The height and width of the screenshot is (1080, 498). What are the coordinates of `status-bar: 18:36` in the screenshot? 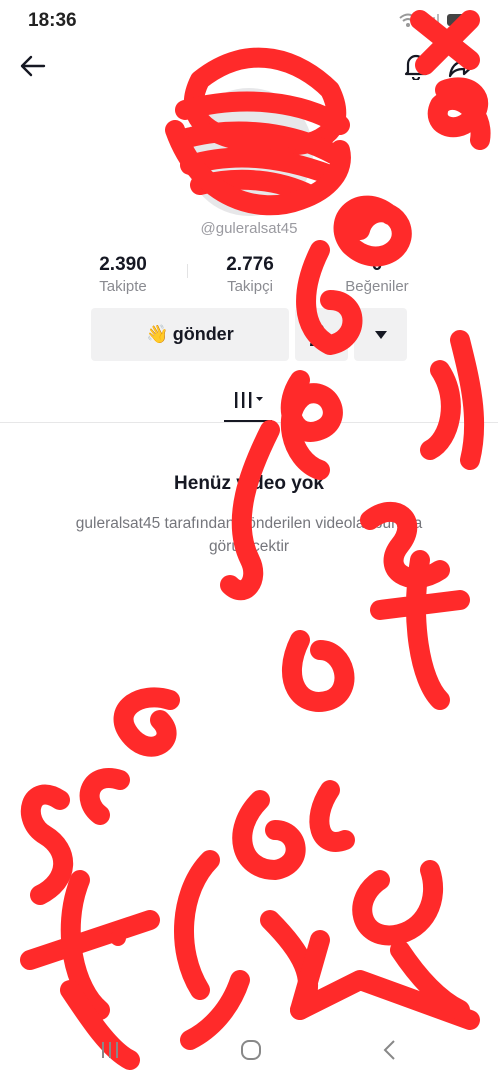 It's located at (249, 21).